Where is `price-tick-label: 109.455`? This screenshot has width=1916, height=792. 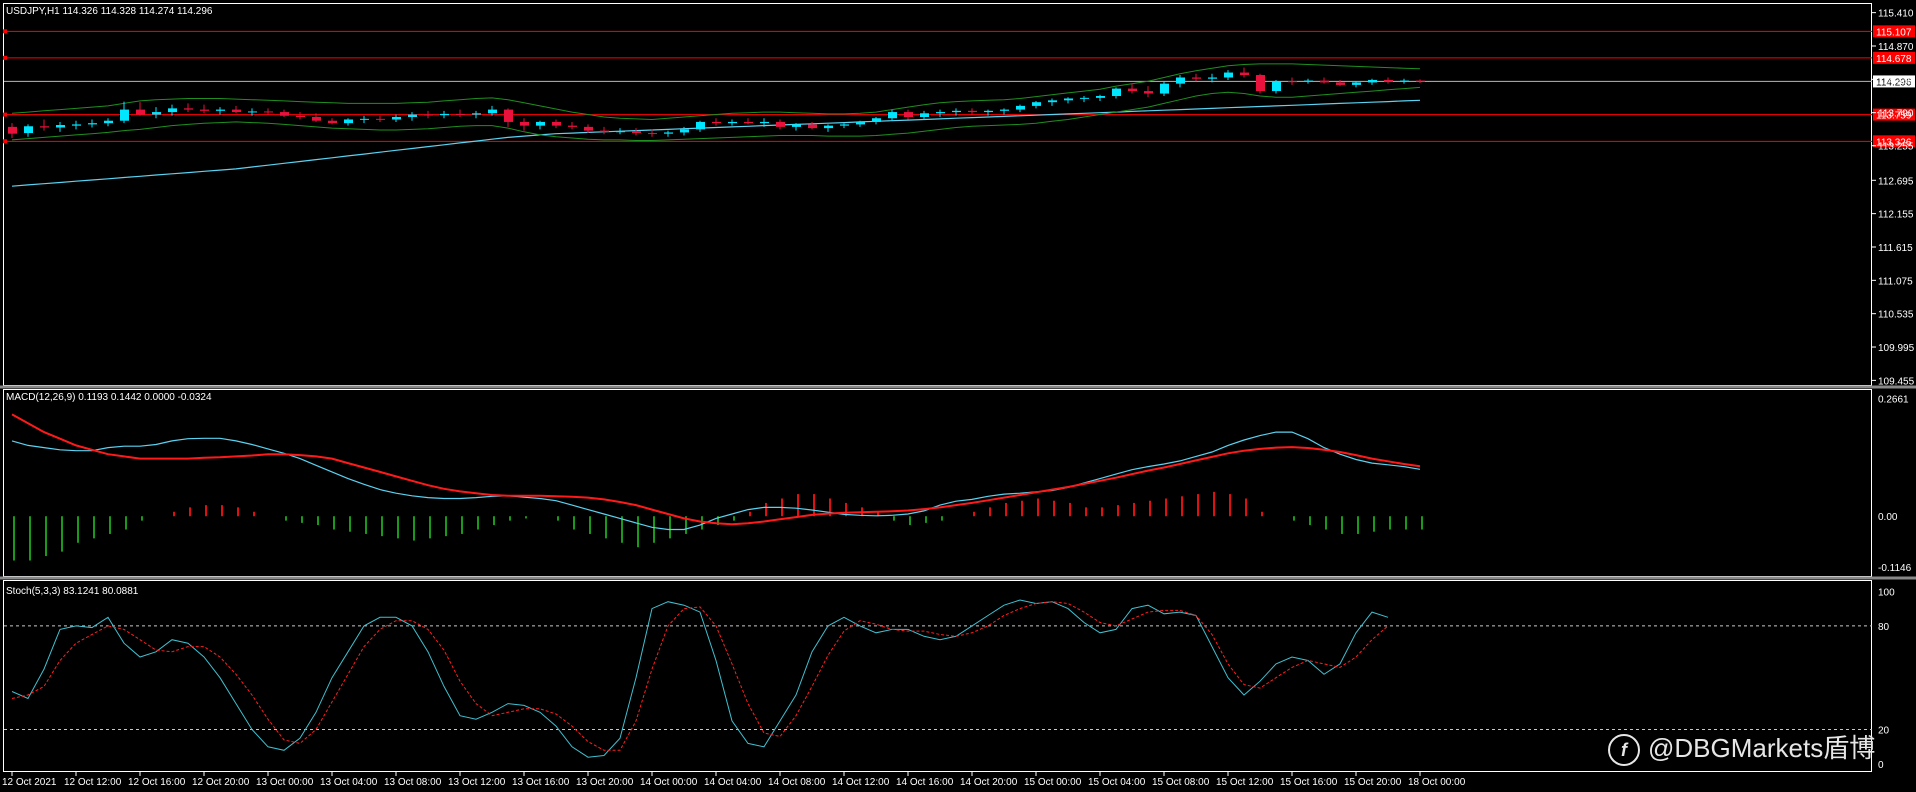
price-tick-label: 109.455 is located at coordinates (1896, 381).